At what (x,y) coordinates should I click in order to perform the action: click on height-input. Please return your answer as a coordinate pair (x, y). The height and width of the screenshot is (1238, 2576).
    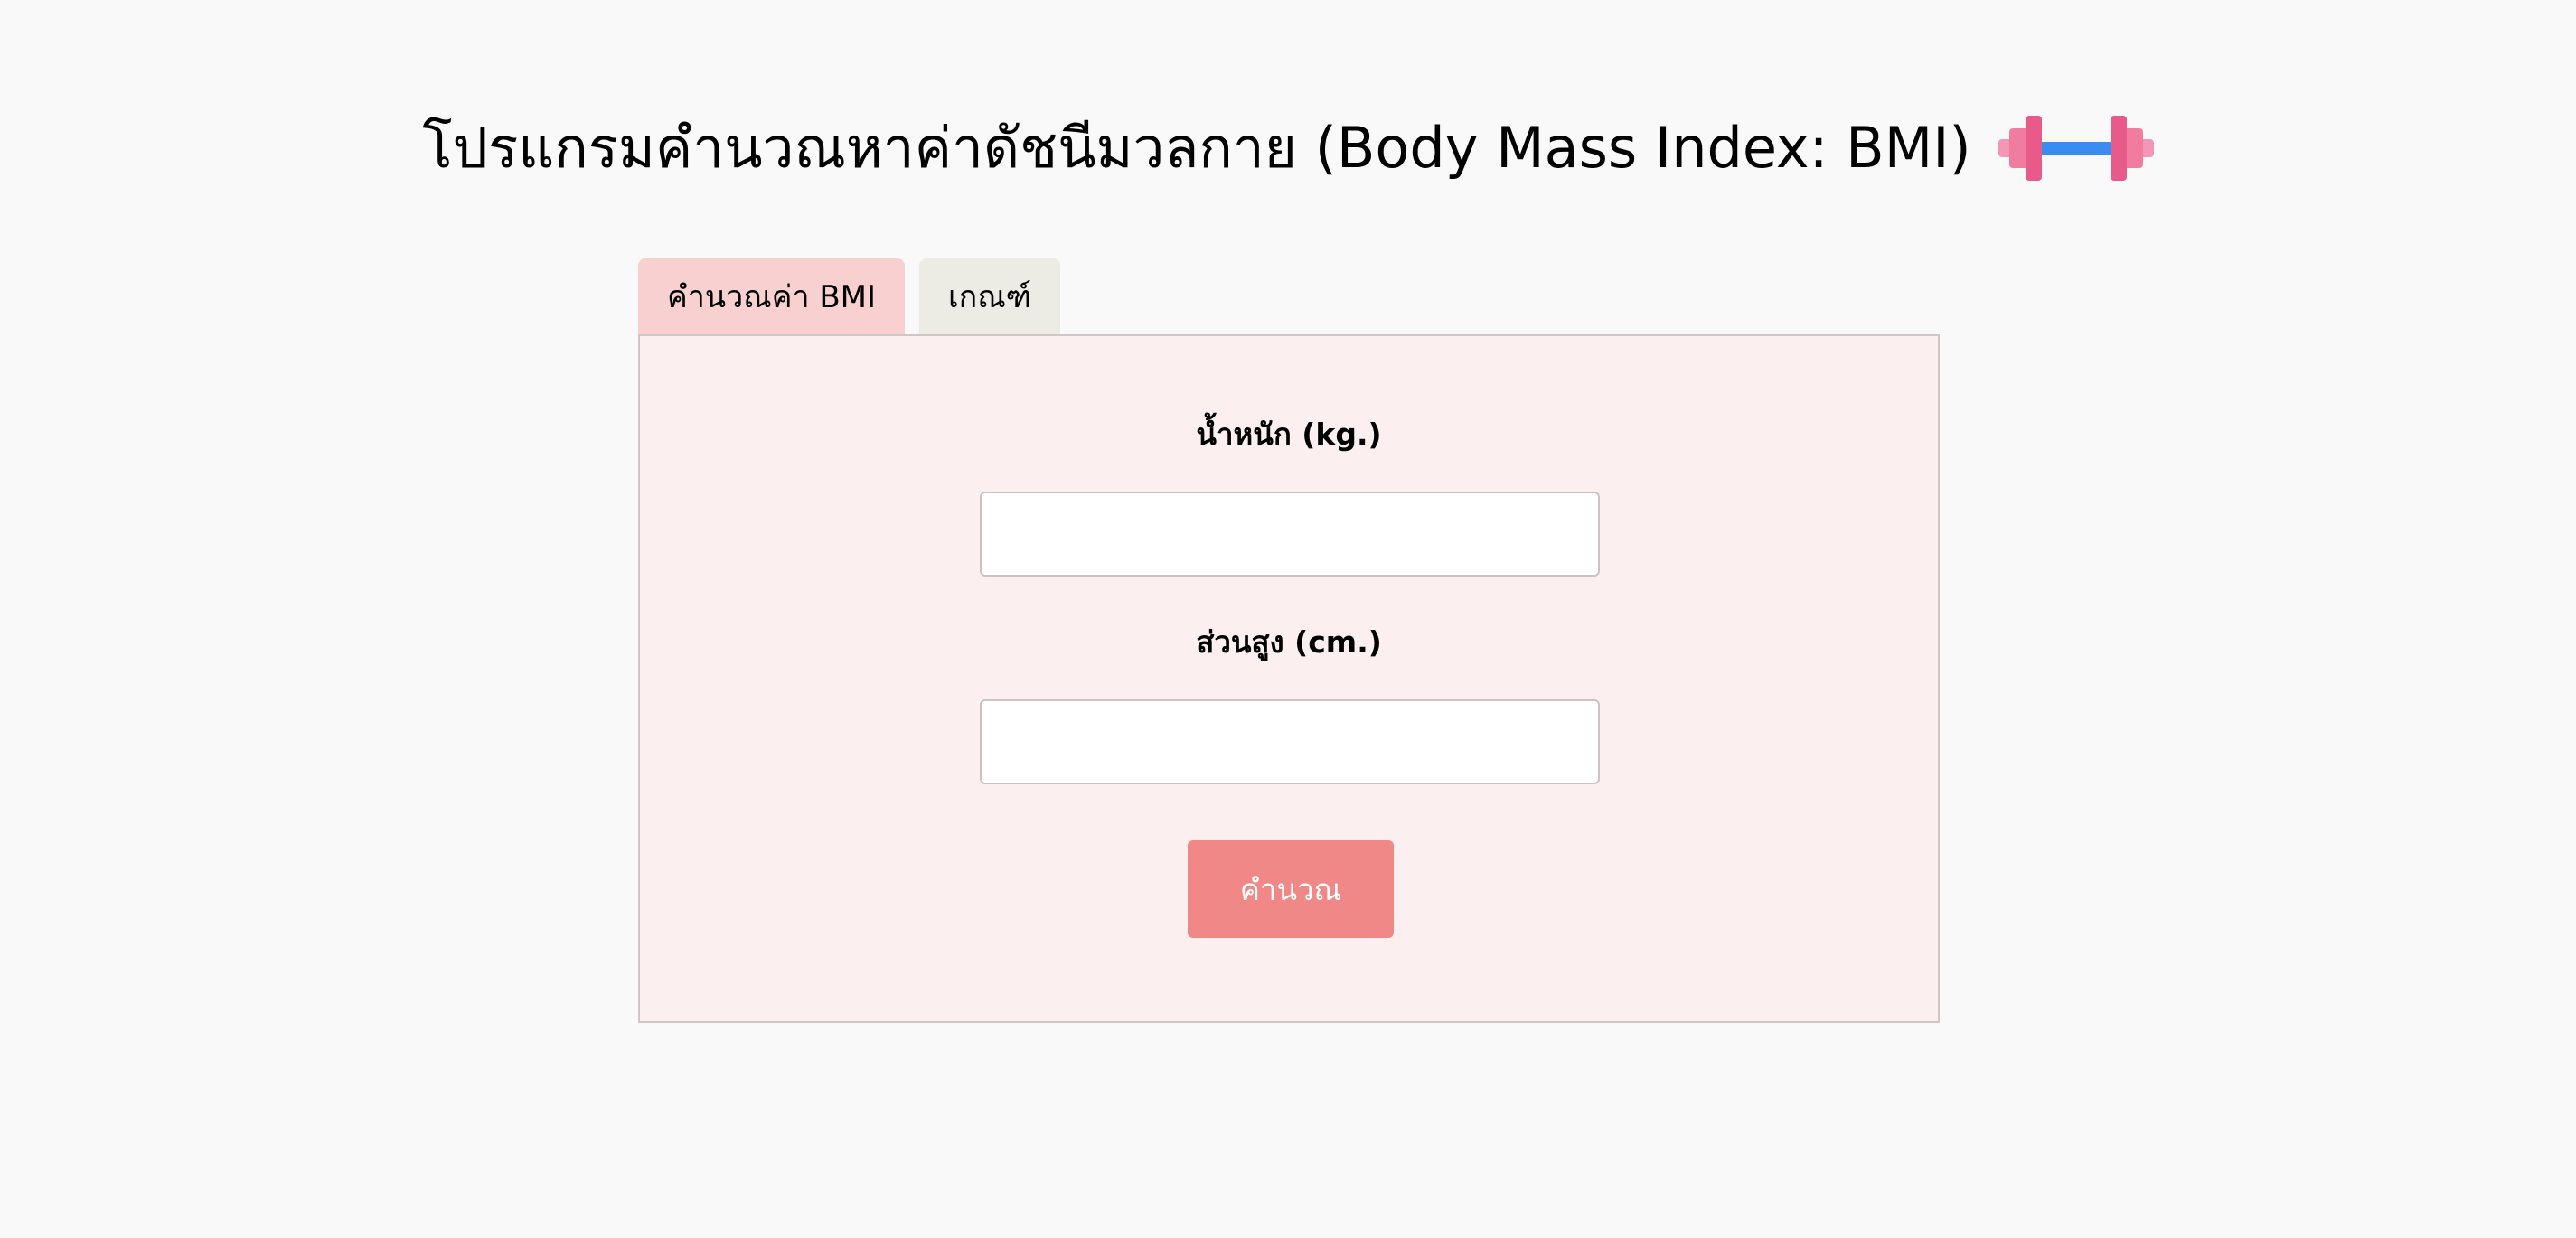
    Looking at the image, I should click on (1290, 741).